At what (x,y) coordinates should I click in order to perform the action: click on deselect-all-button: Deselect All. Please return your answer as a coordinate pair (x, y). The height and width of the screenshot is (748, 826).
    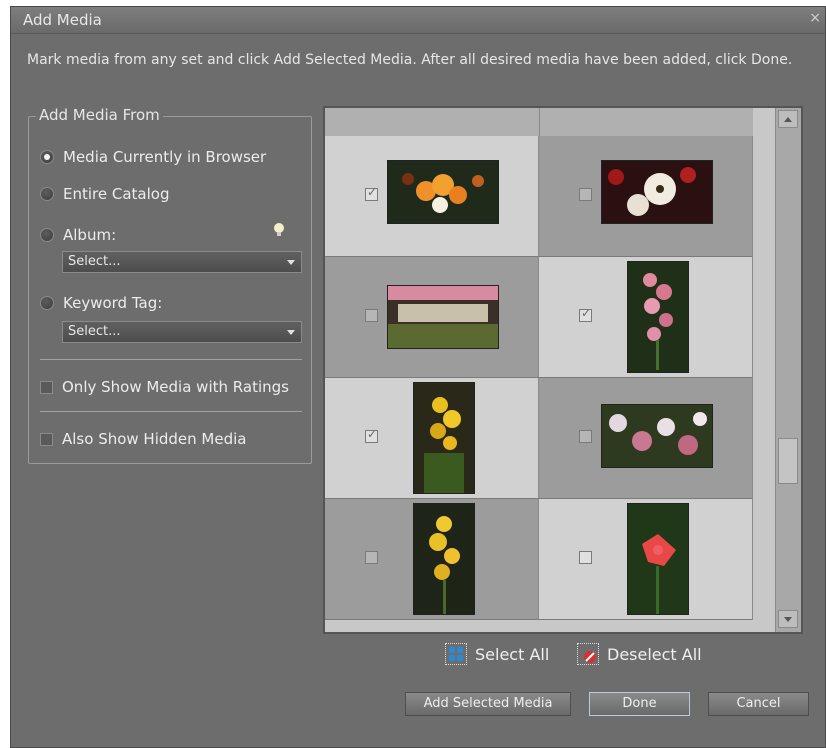
    Looking at the image, I should click on (639, 654).